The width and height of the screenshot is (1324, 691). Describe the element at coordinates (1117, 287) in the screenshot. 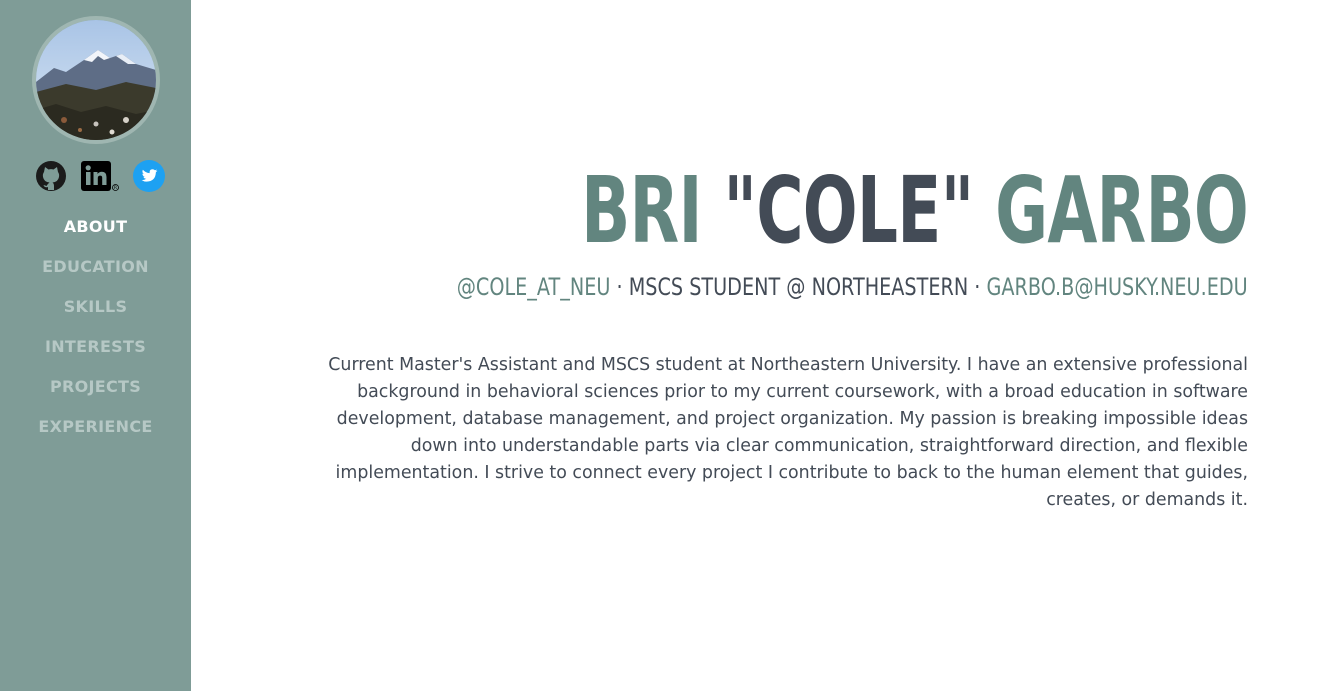

I see `email-link: GARBO.B@HUSKY.NEU.EDU` at that location.